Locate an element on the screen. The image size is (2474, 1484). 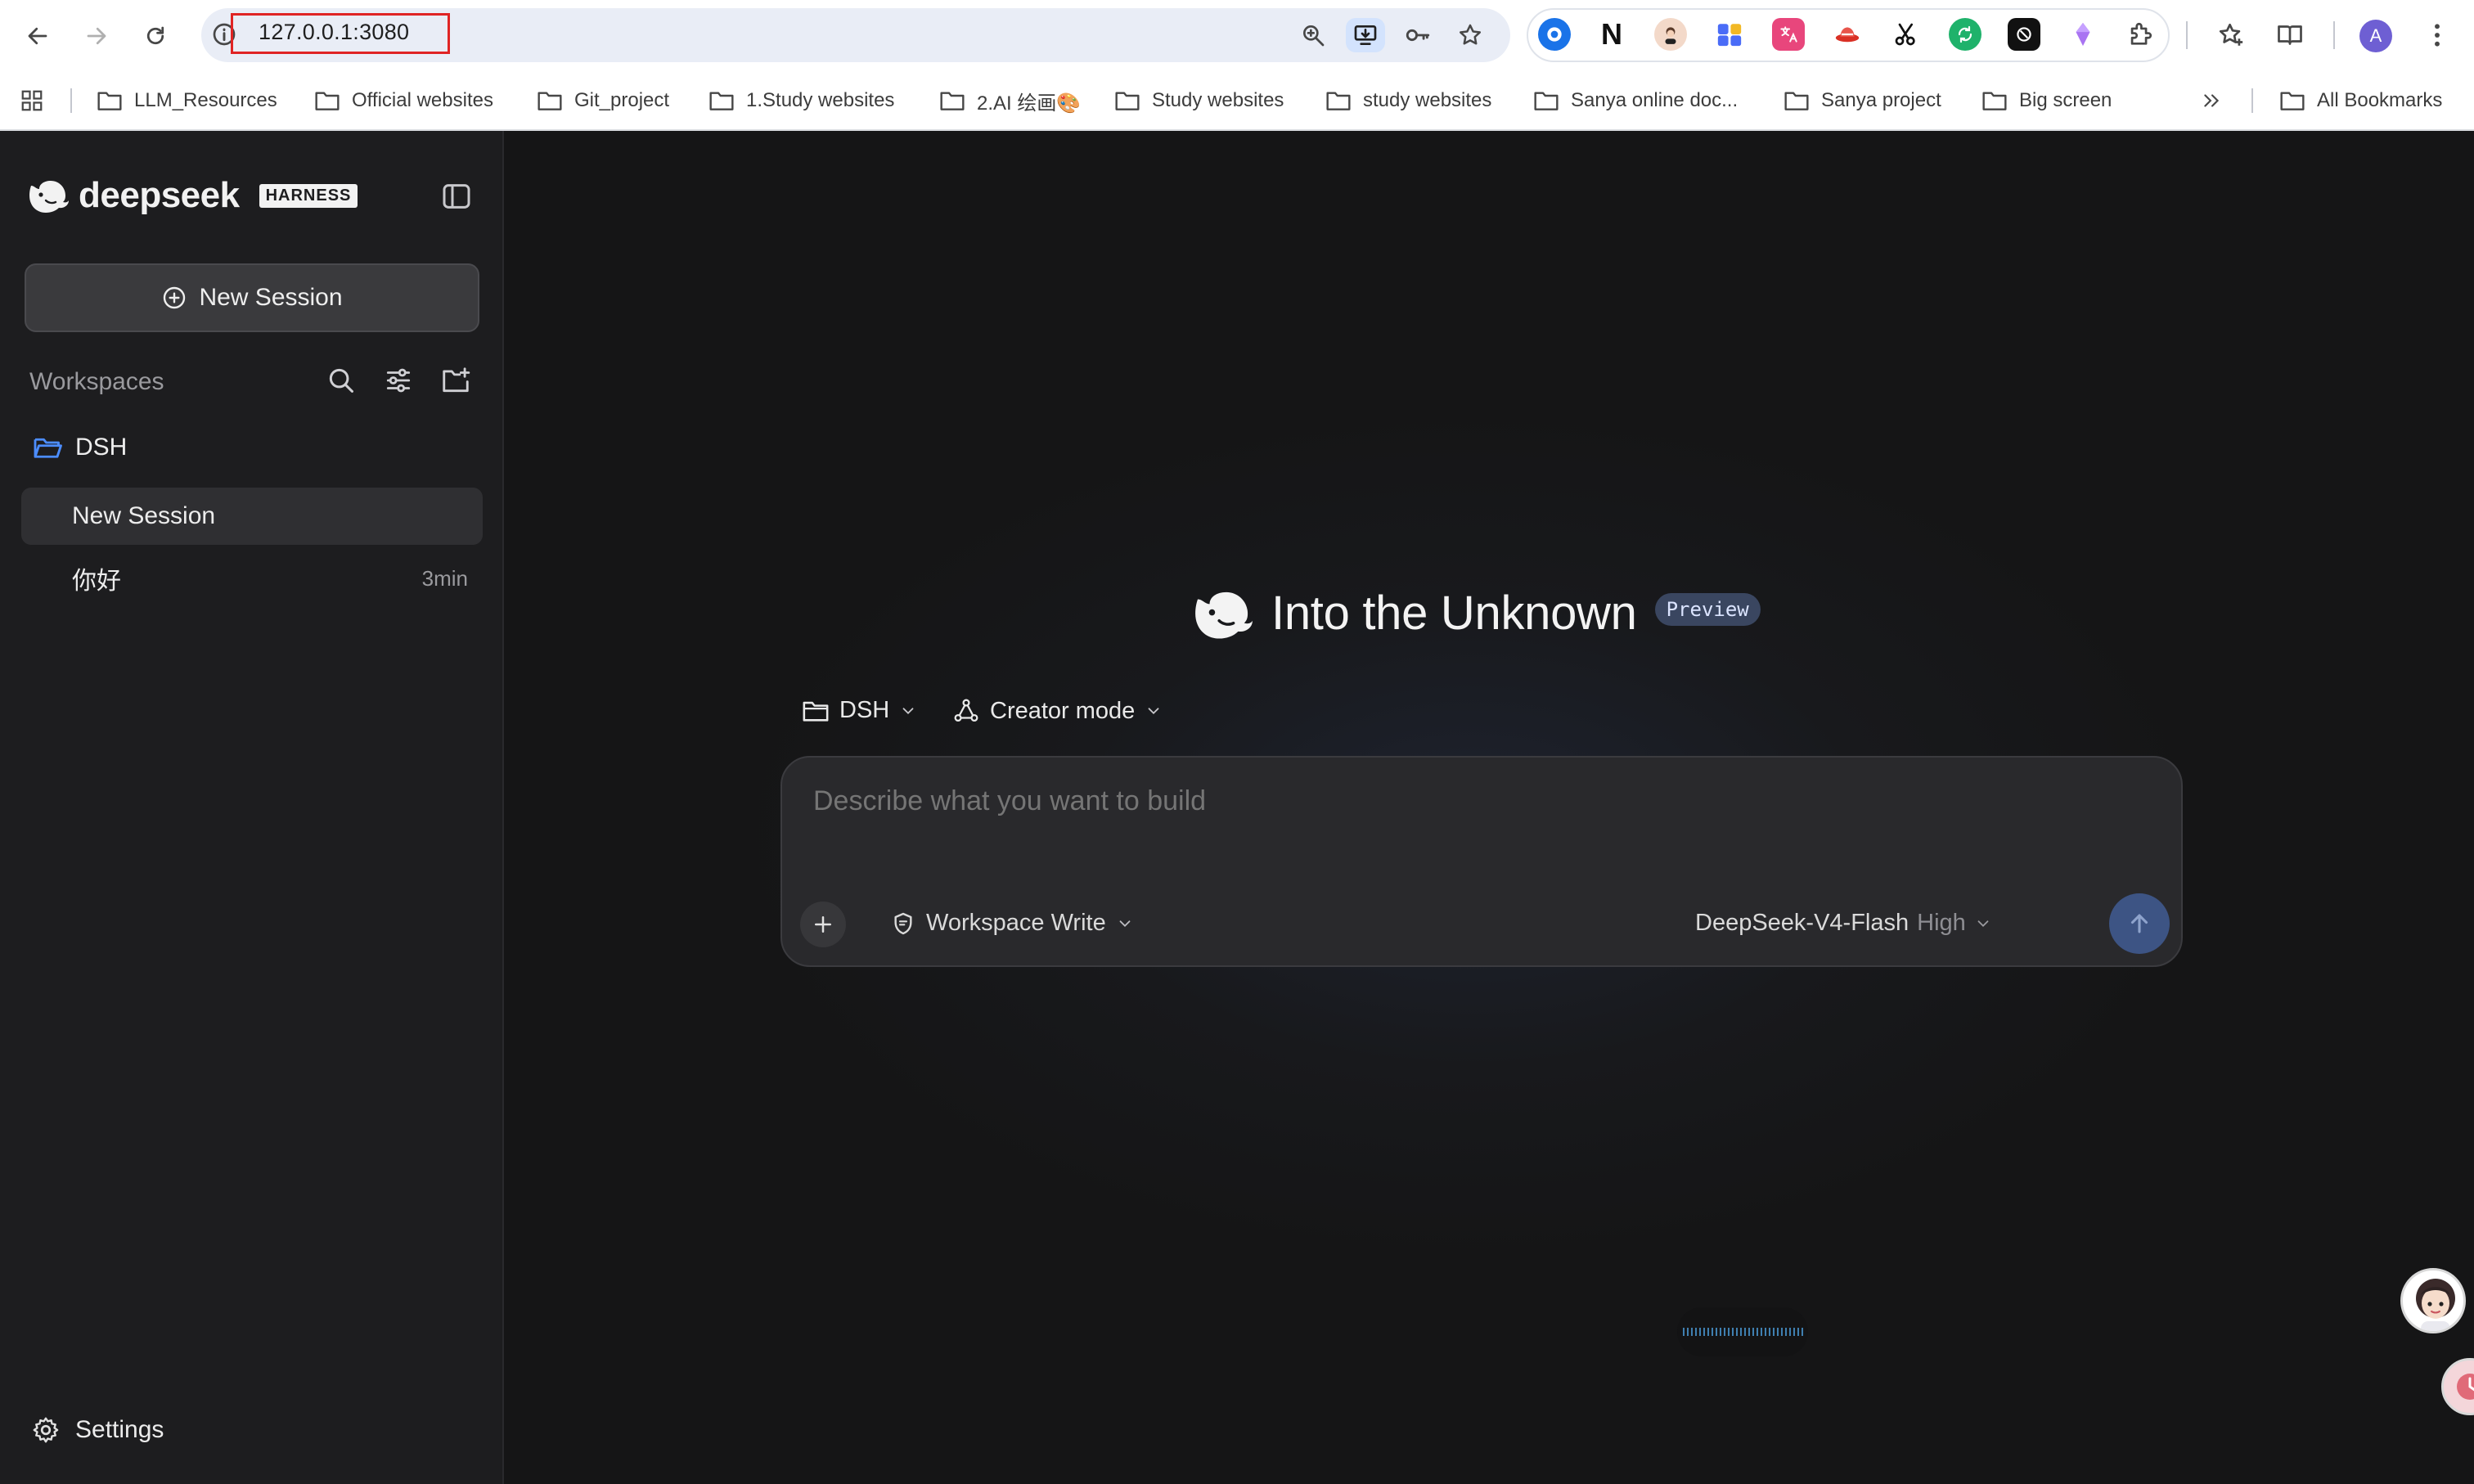
settings-label: Settings is located at coordinates (120, 1429).